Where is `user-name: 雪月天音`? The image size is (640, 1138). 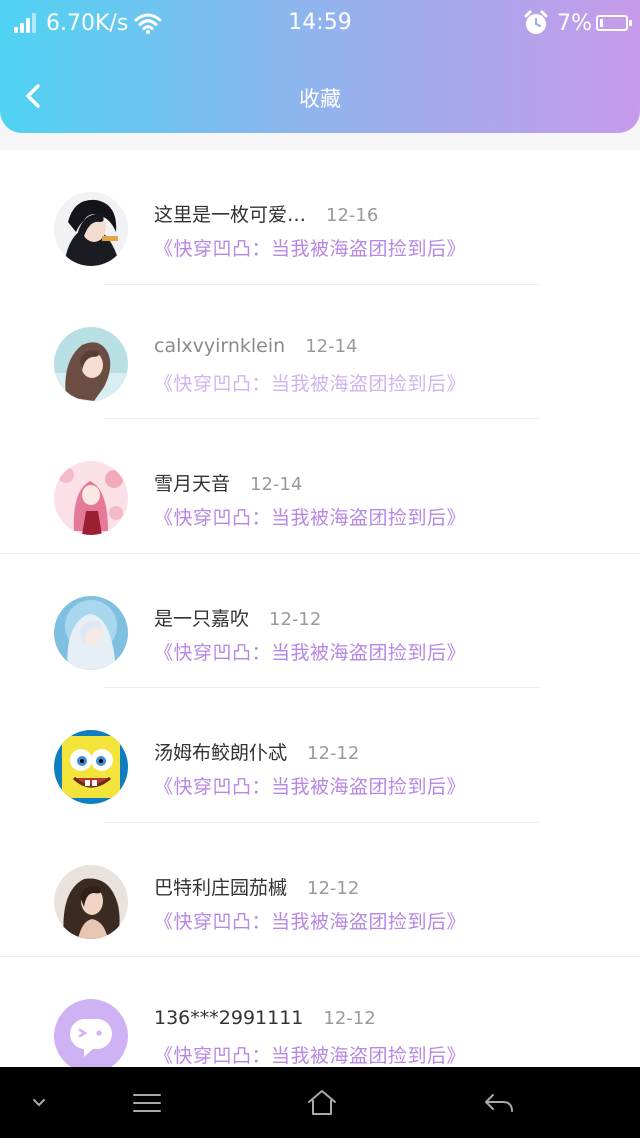
user-name: 雪月天音 is located at coordinates (192, 484).